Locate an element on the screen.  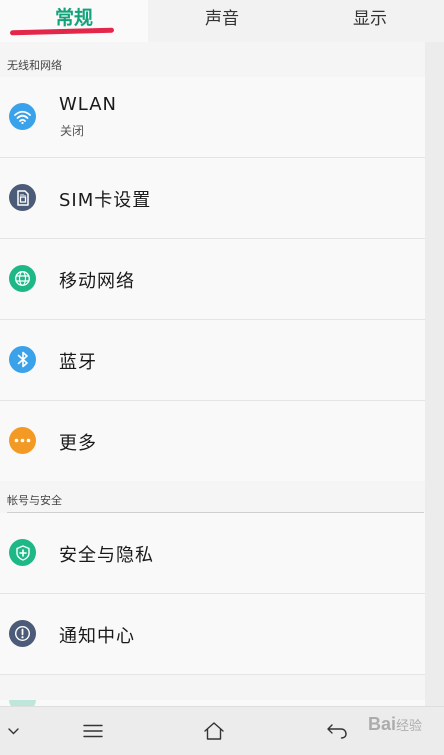
mobile-network-label: 移动网络 is located at coordinates (97, 281).